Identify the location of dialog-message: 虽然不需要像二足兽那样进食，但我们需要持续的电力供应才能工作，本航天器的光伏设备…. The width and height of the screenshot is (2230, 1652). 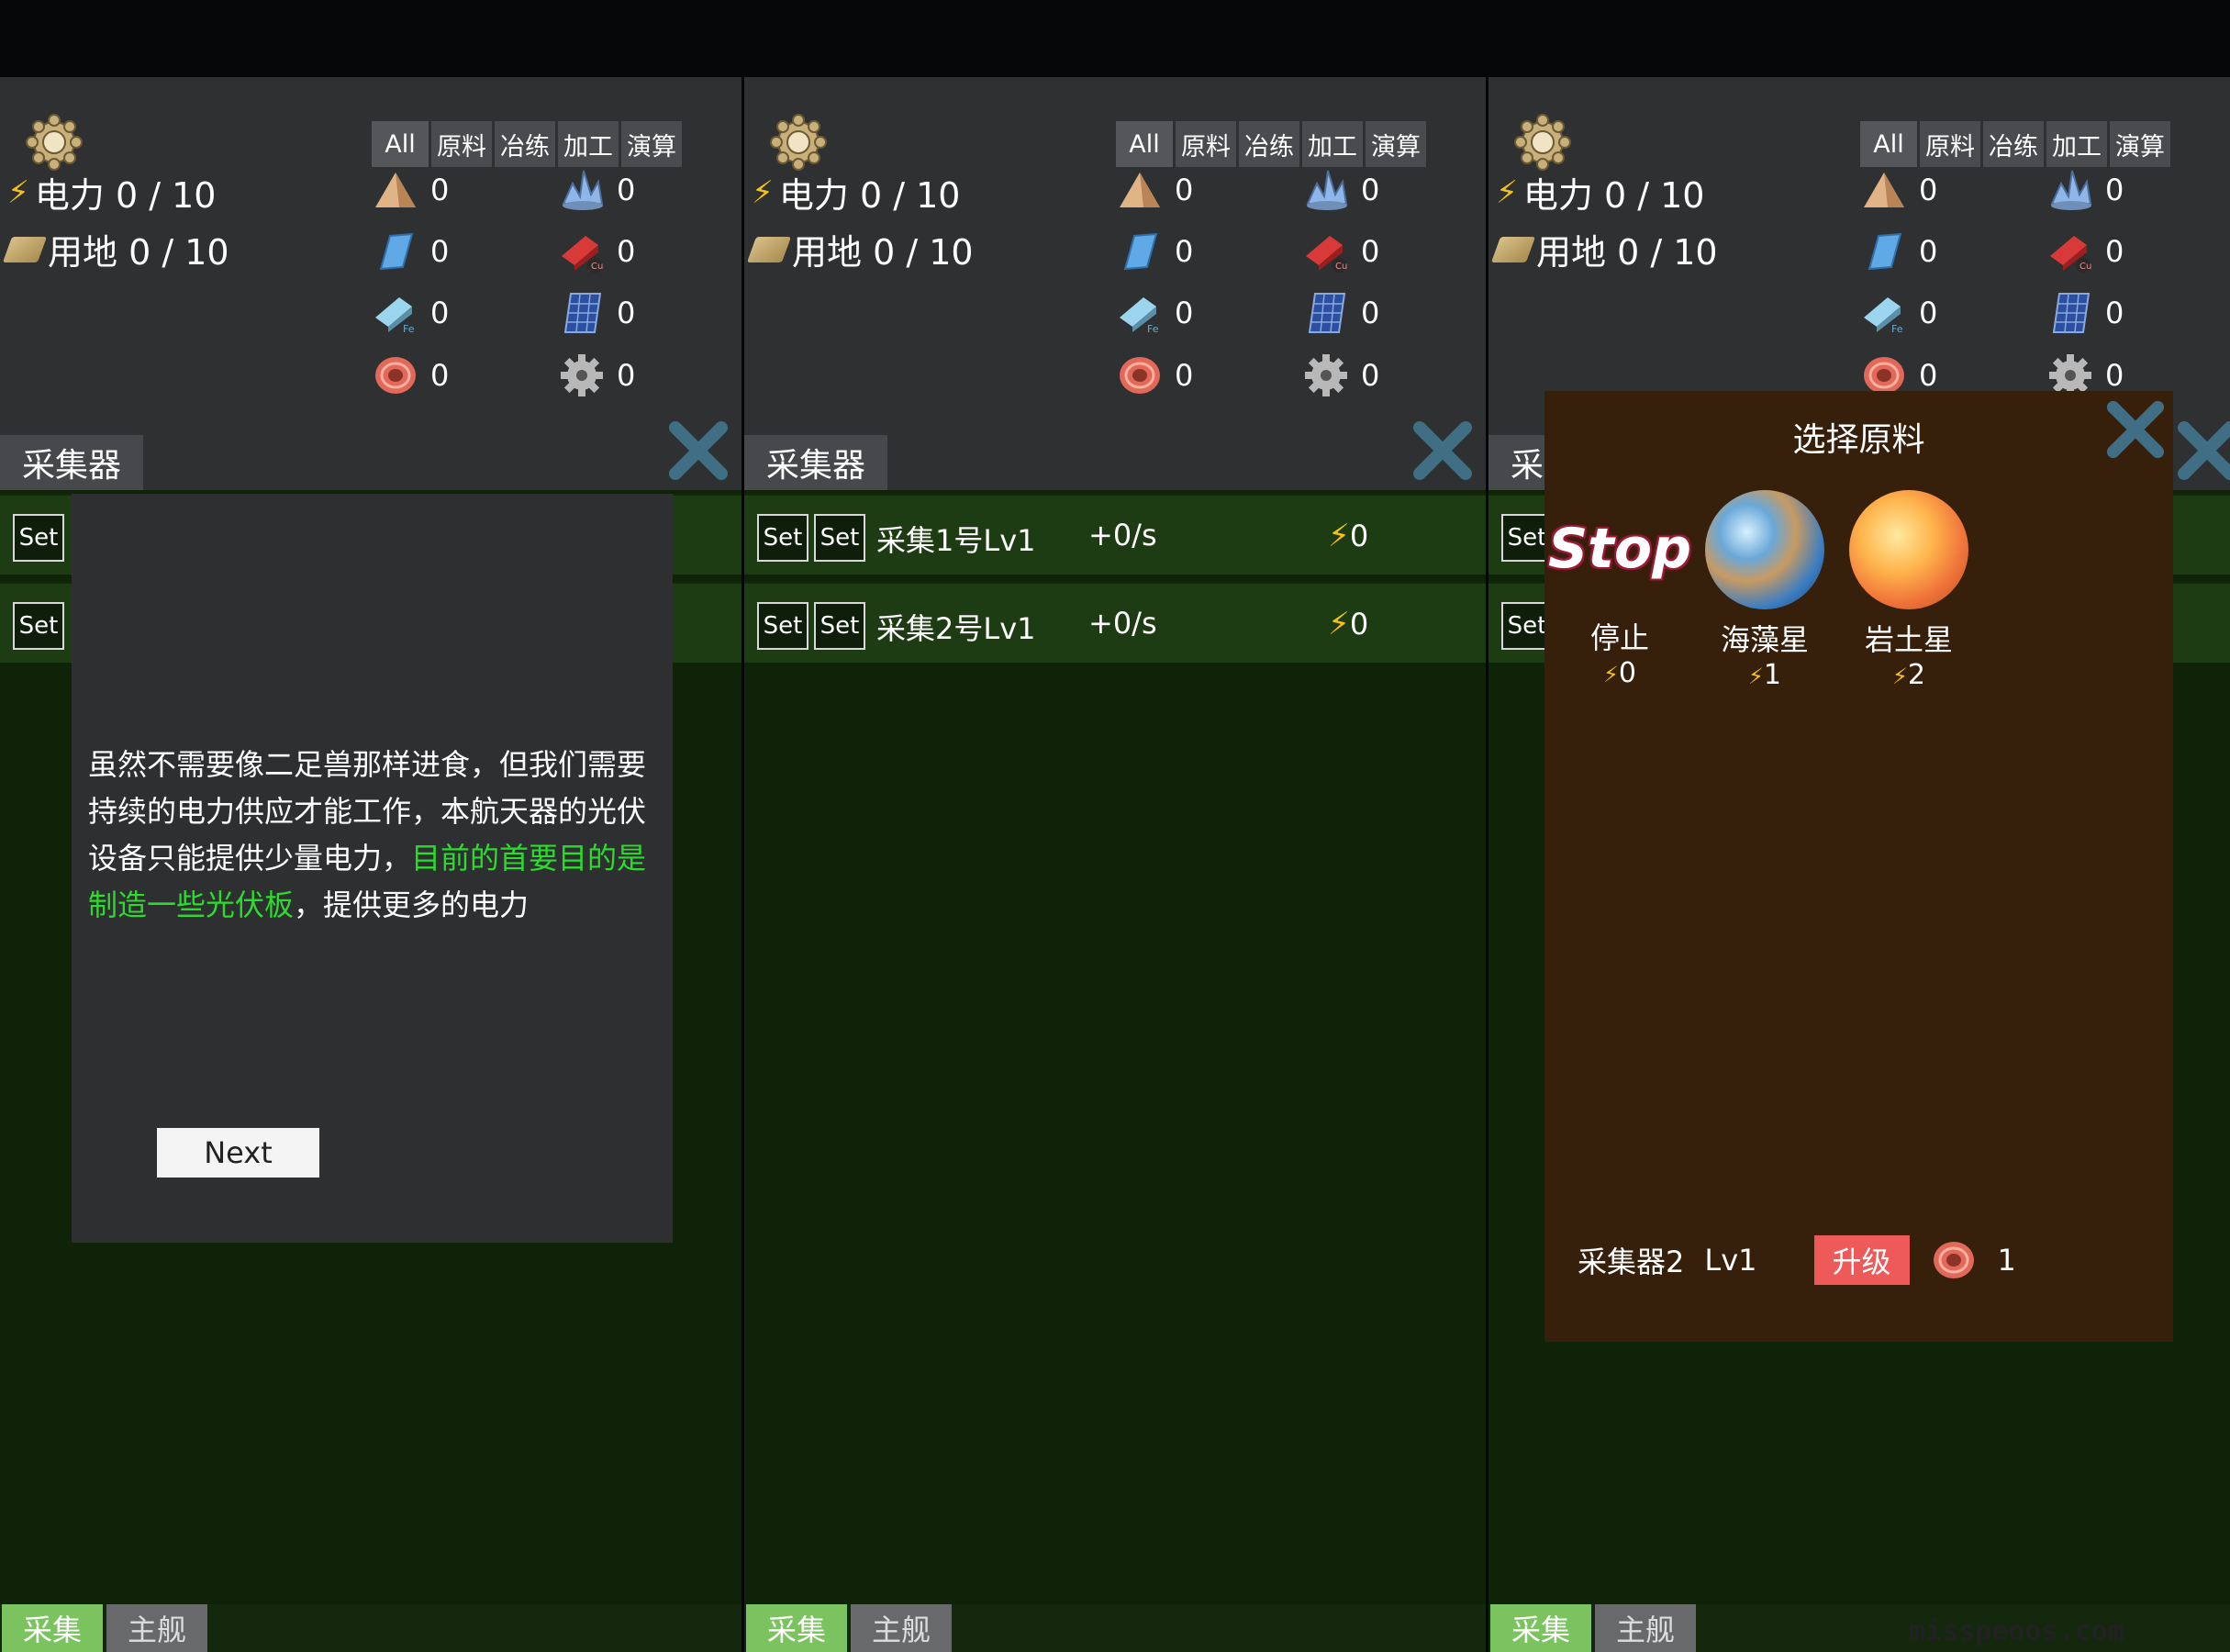
(367, 835).